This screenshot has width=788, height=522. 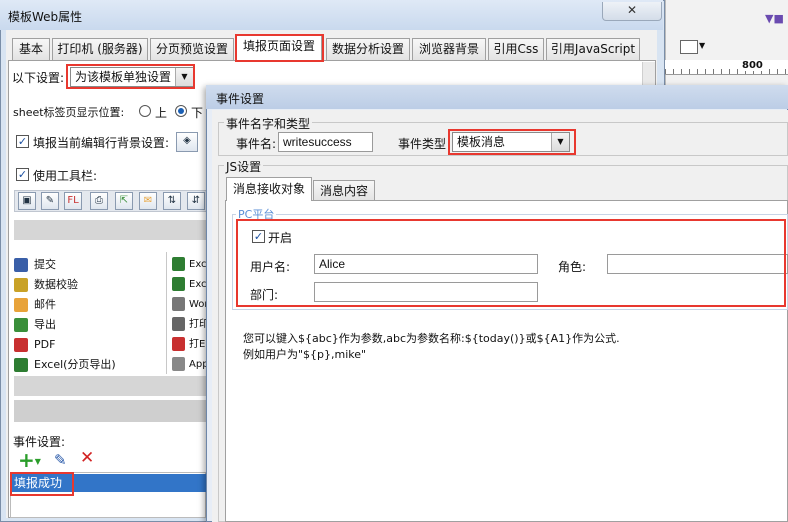 I want to click on tab-message-content: 消息内容, so click(x=344, y=190).